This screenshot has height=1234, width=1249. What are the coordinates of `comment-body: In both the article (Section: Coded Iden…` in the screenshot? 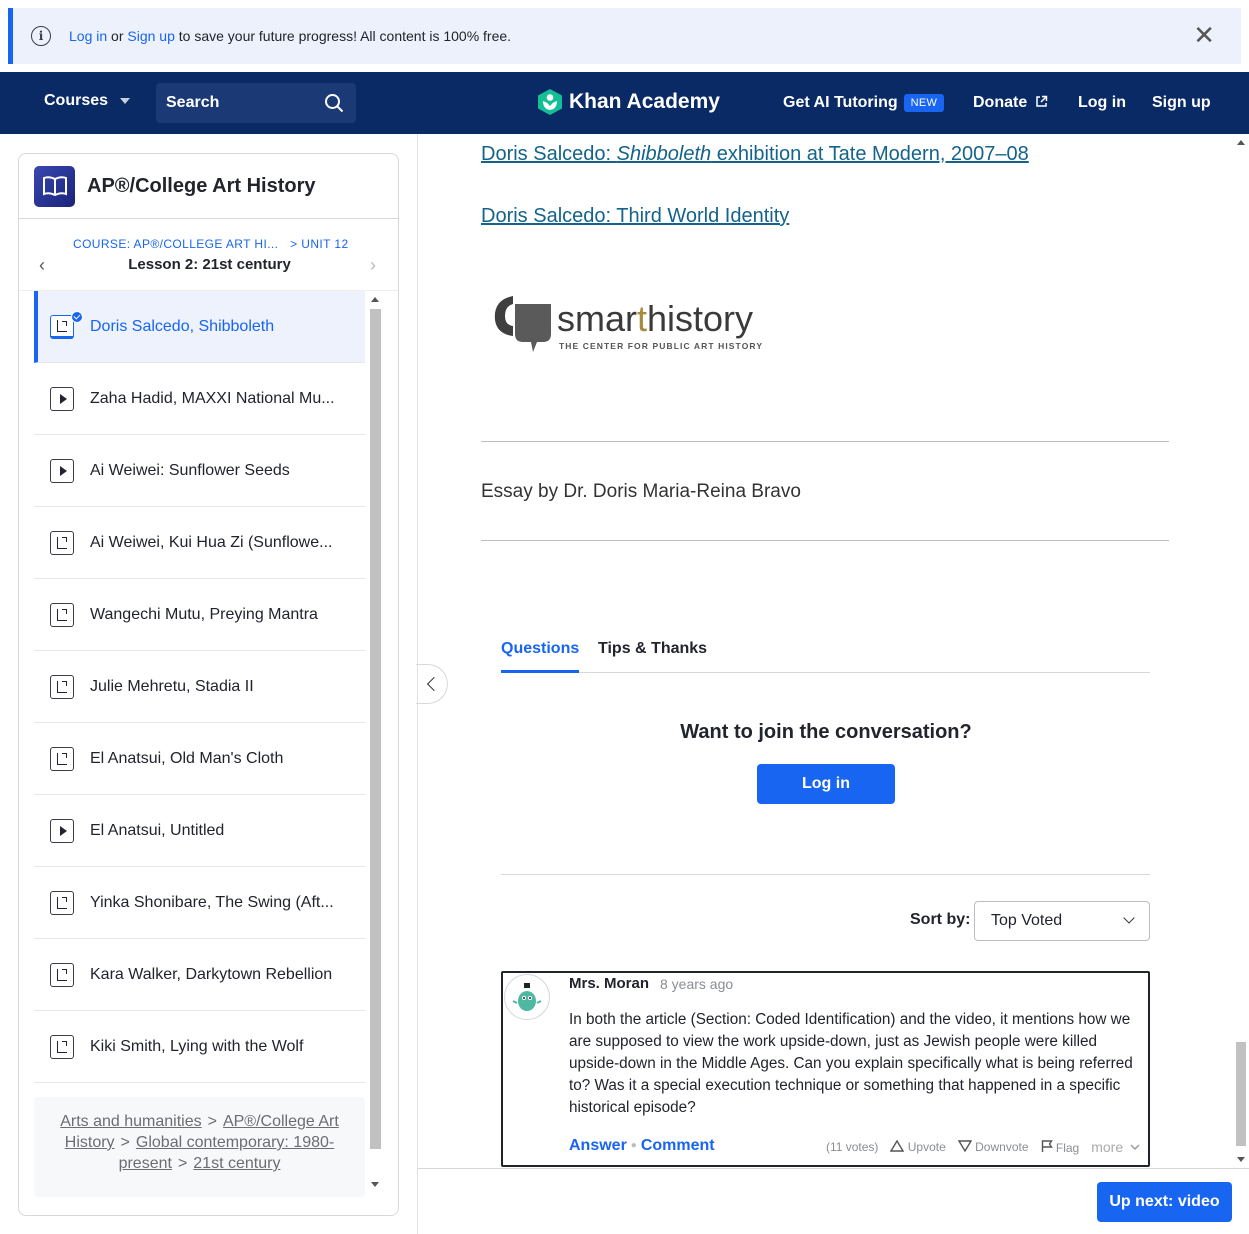 It's located at (851, 1063).